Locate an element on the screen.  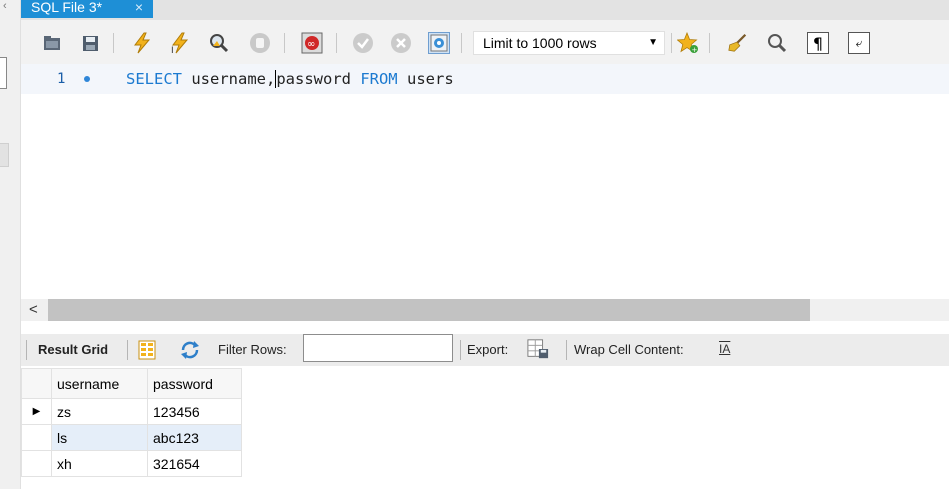
sql-code-line: SELECT username,password FROM users is located at coordinates (290, 79).